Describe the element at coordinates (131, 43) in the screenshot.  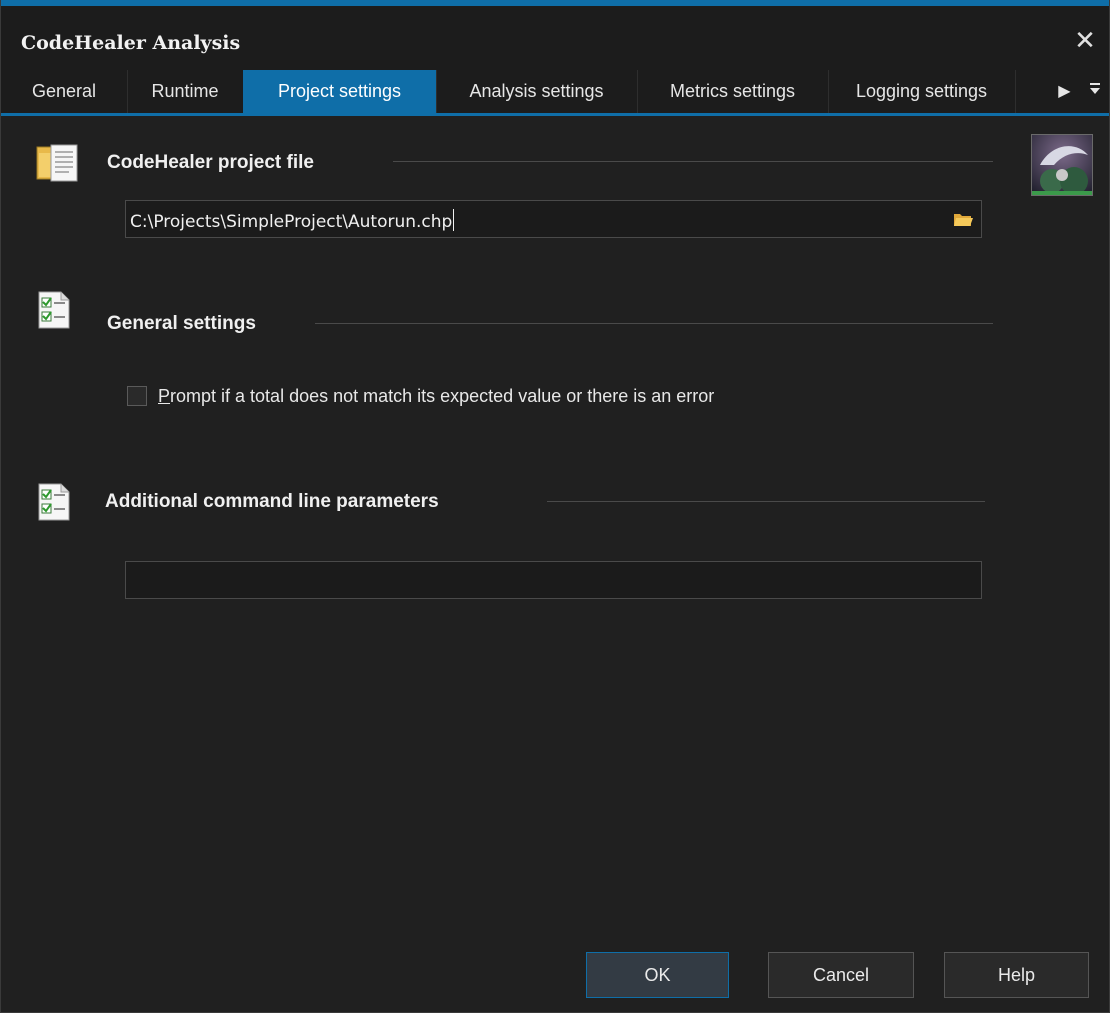
I see `window-title: CodeHealer Analysis` at that location.